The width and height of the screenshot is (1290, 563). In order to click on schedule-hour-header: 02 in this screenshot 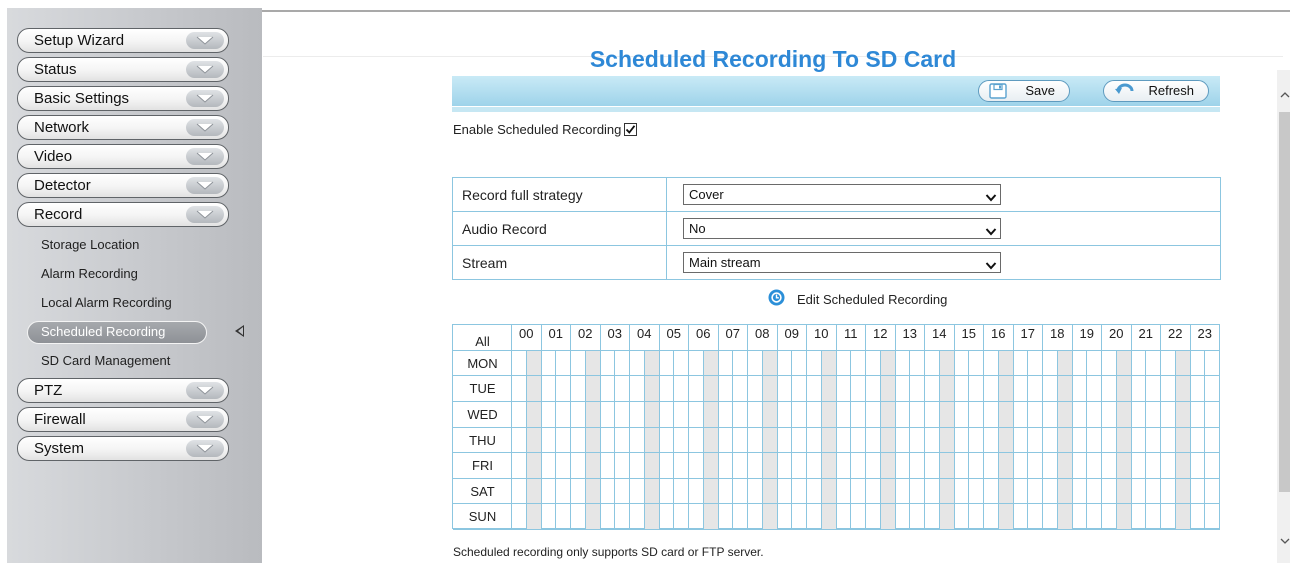, I will do `click(586, 338)`.